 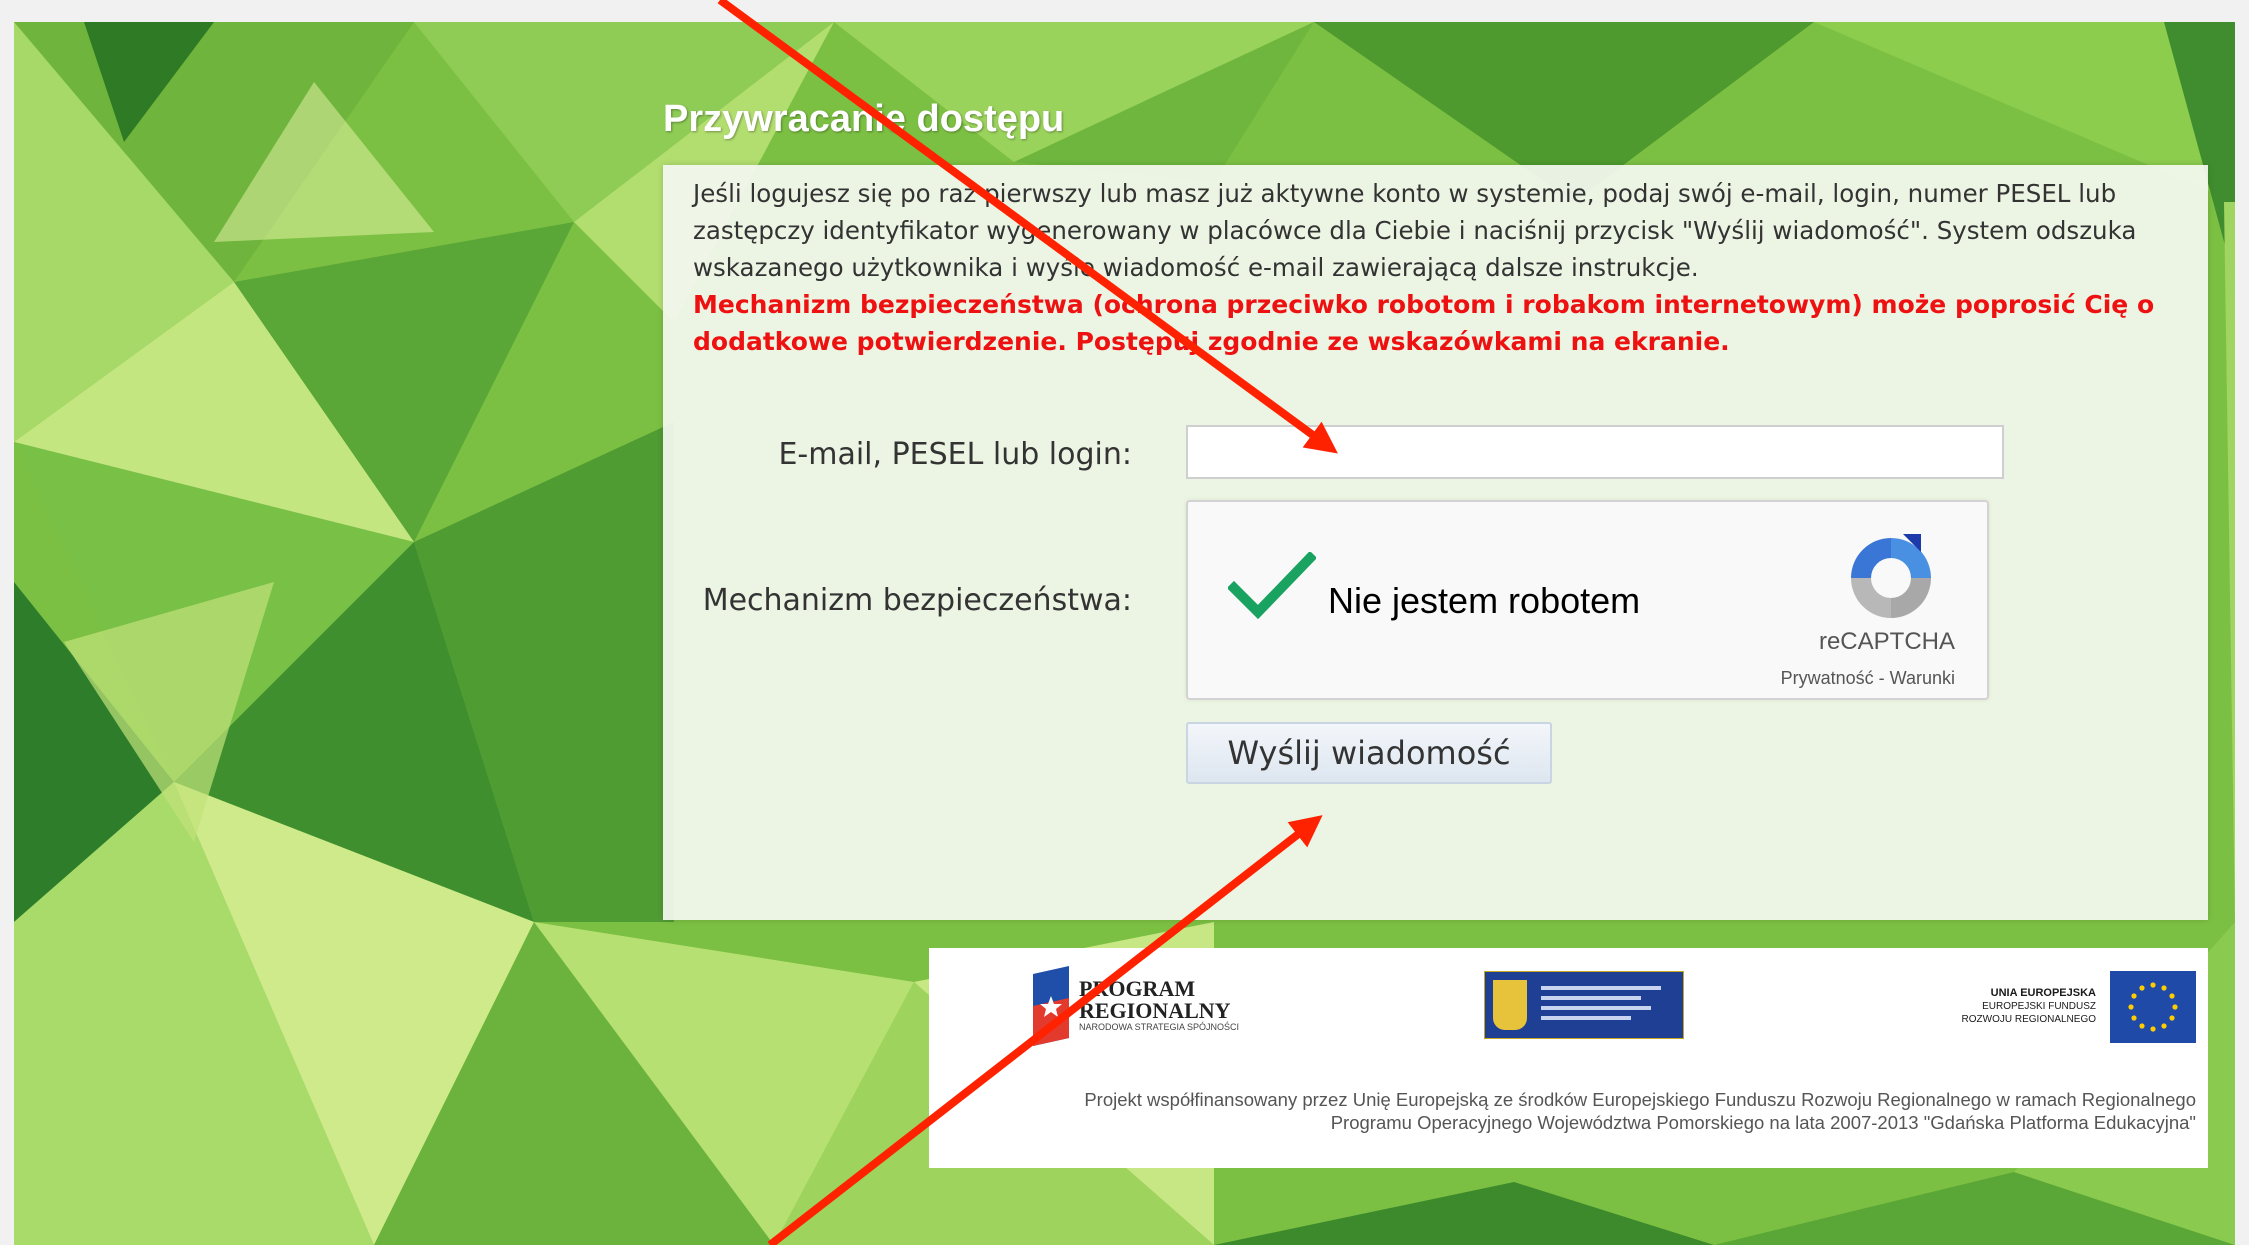 What do you see at coordinates (1369, 753) in the screenshot?
I see `send-message-button: Wyślij wiadomość` at bounding box center [1369, 753].